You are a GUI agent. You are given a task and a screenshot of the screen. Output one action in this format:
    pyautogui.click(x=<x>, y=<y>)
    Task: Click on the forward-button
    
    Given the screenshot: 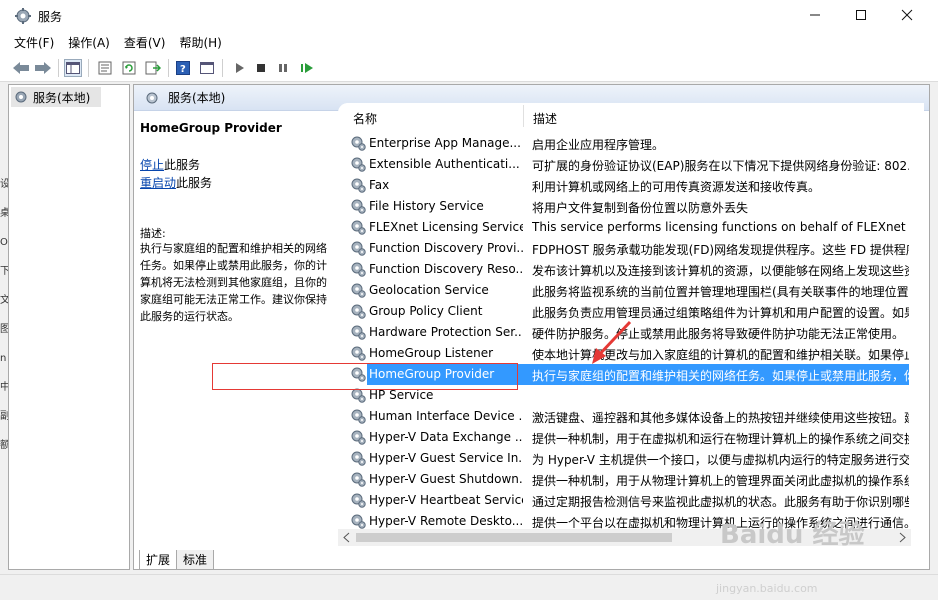 What is the action you would take?
    pyautogui.click(x=43, y=68)
    